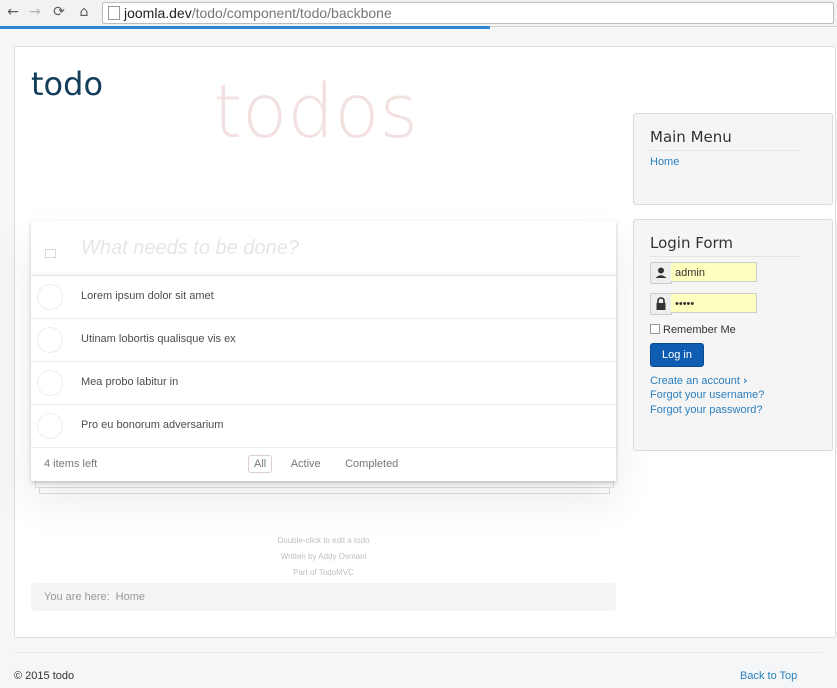 This screenshot has width=837, height=688. What do you see at coordinates (67, 84) in the screenshot?
I see `site-brand: todo` at bounding box center [67, 84].